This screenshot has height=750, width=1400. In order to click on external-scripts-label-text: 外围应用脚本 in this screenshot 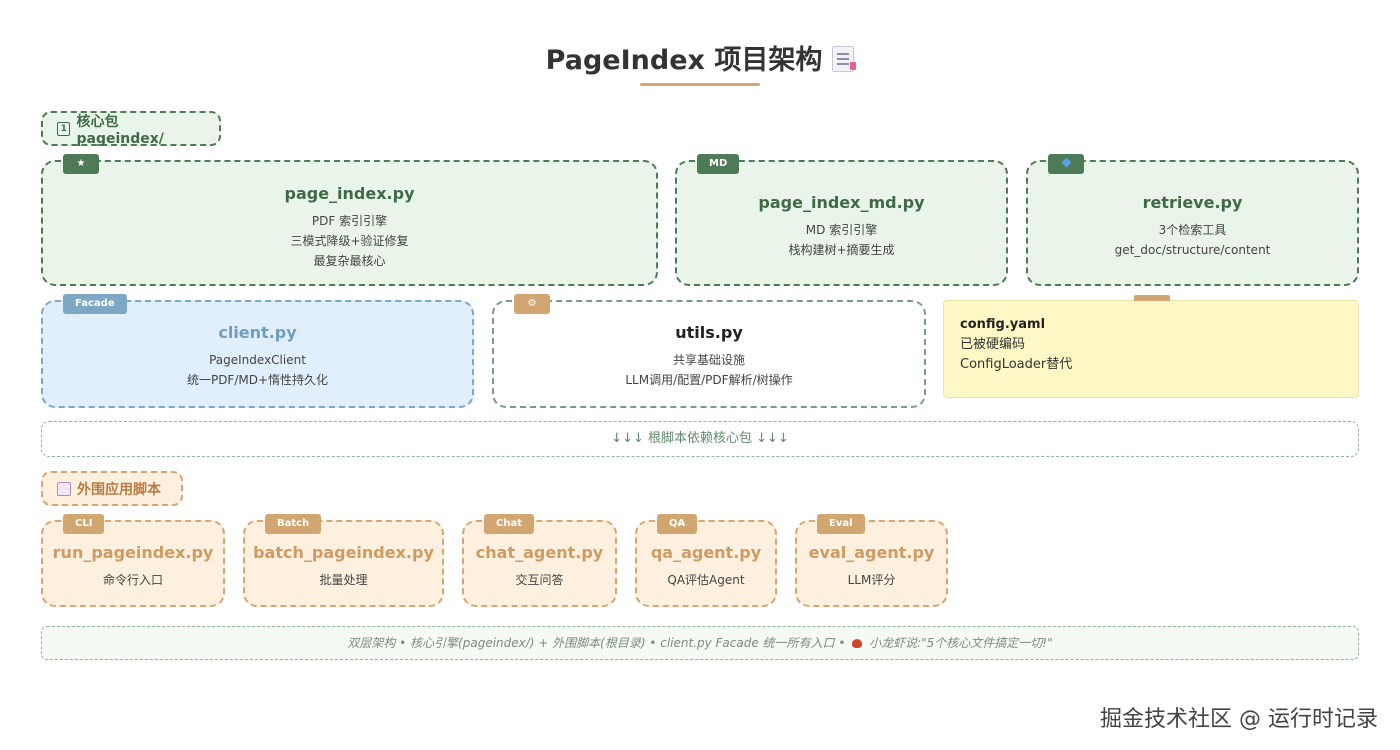, I will do `click(119, 489)`.